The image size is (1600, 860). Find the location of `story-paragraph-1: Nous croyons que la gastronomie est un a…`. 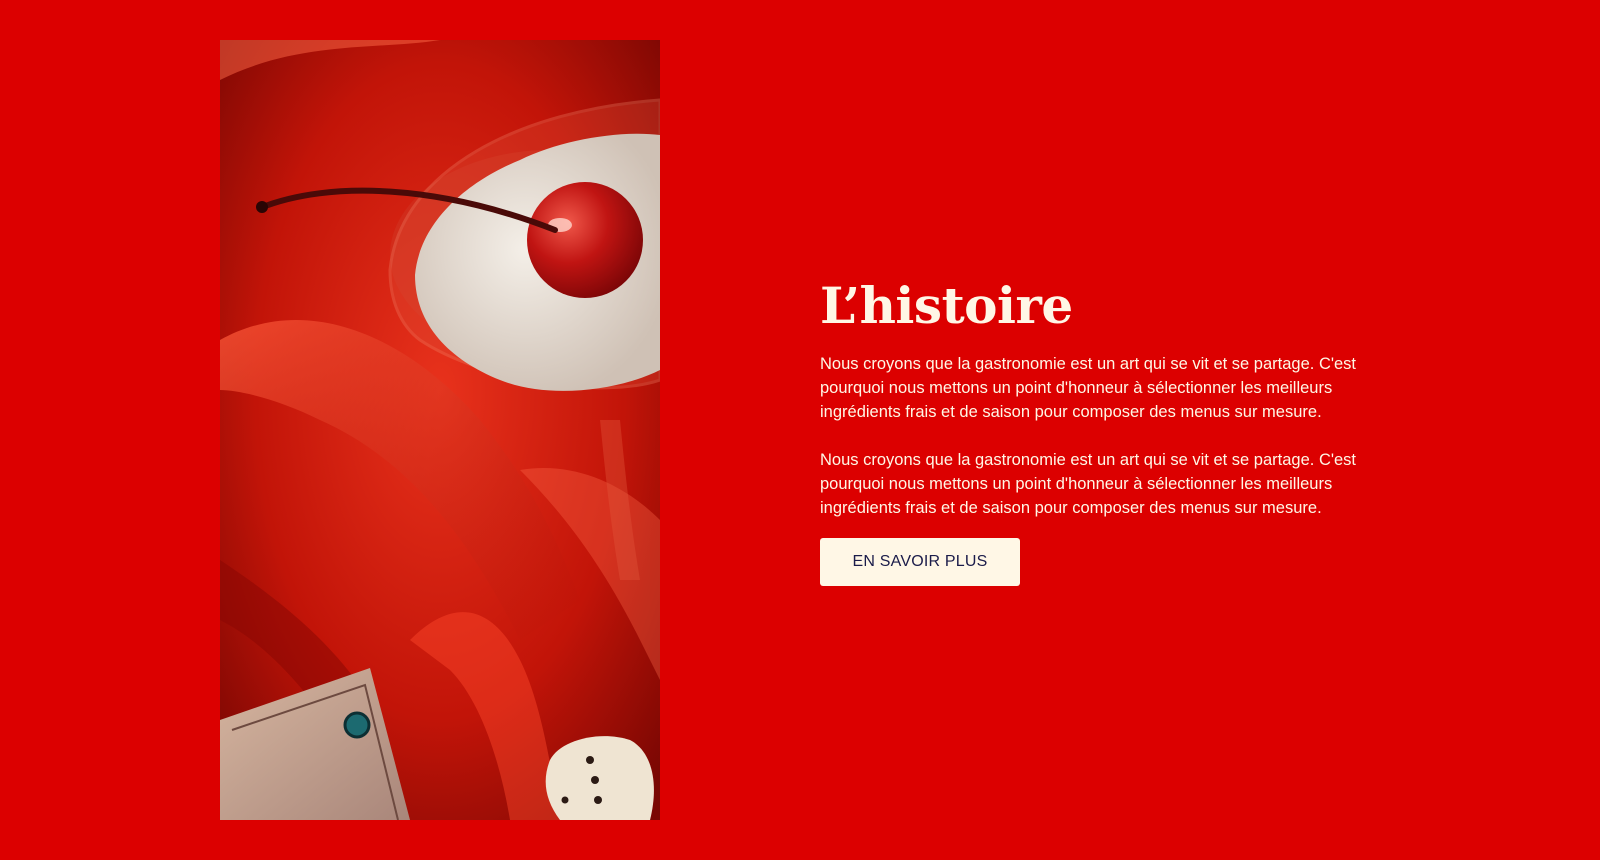

story-paragraph-1: Nous croyons que la gastronomie est un a… is located at coordinates (1088, 388).